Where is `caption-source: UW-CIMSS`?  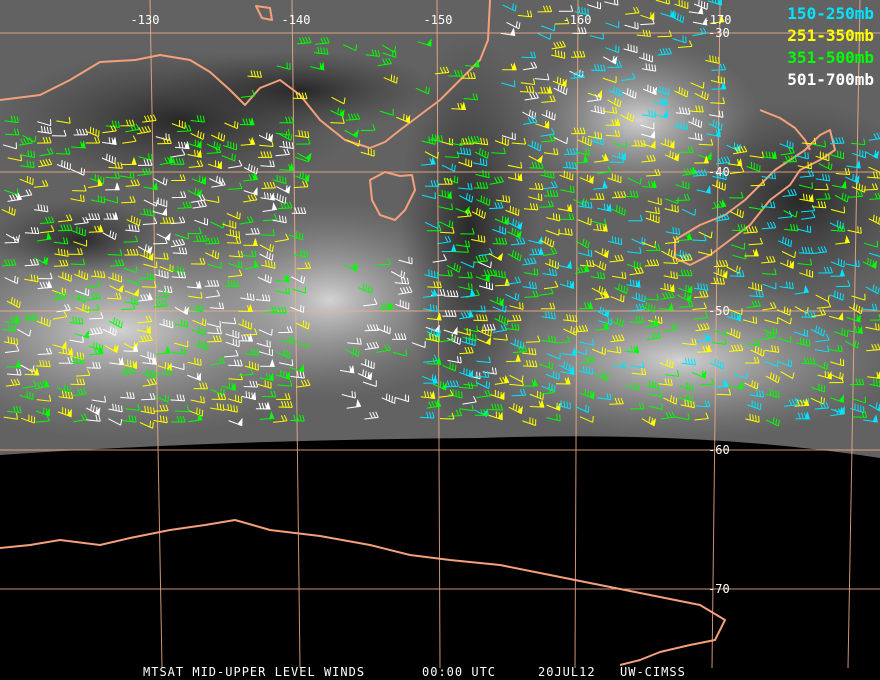 caption-source: UW-CIMSS is located at coordinates (653, 672).